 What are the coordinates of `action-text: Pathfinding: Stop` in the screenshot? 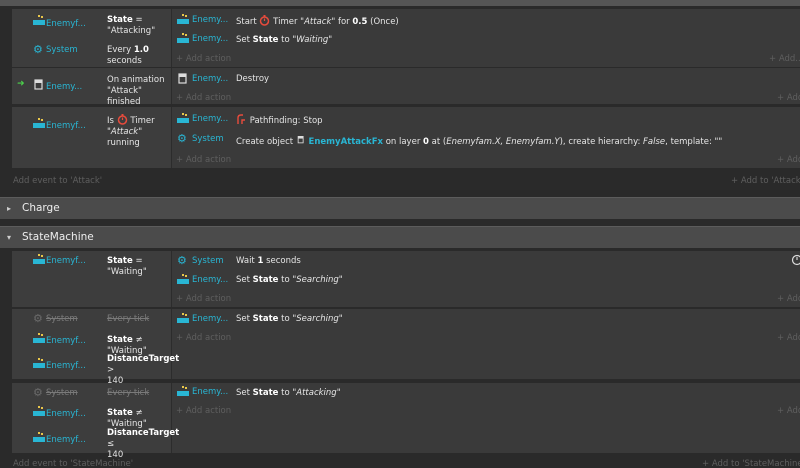 It's located at (279, 120).